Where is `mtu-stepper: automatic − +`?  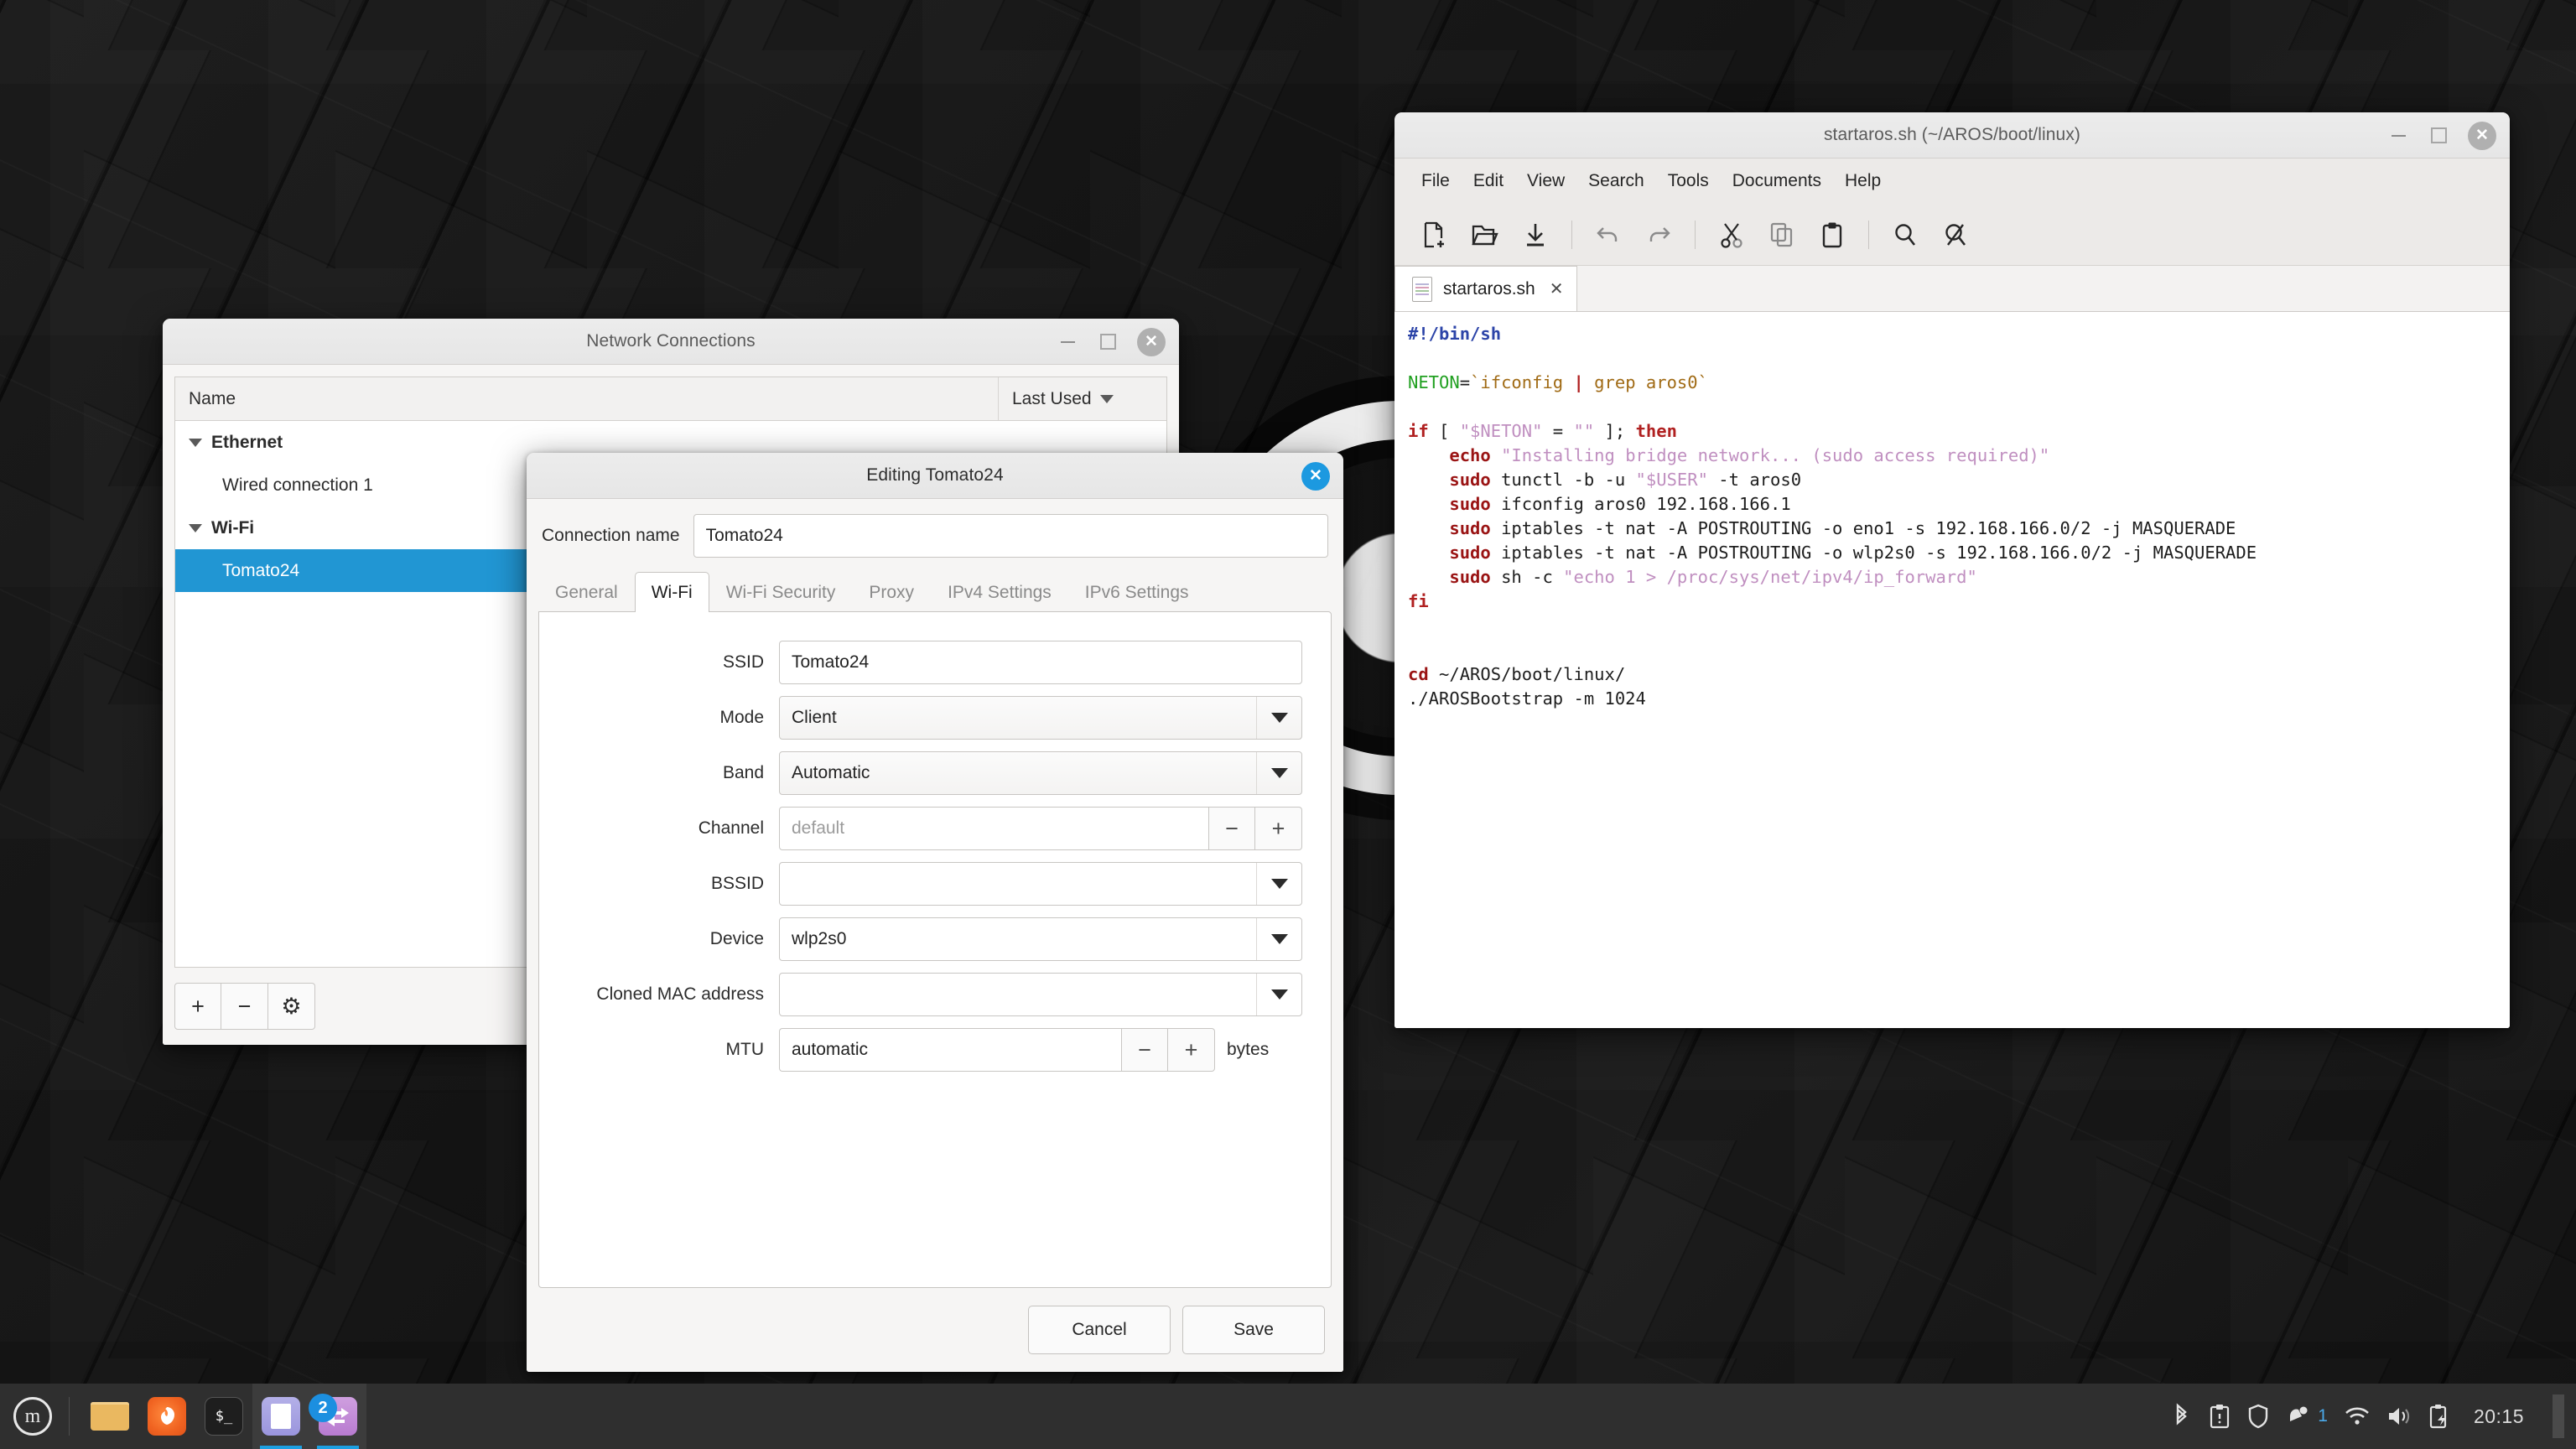
mtu-stepper: automatic − + is located at coordinates (997, 1050).